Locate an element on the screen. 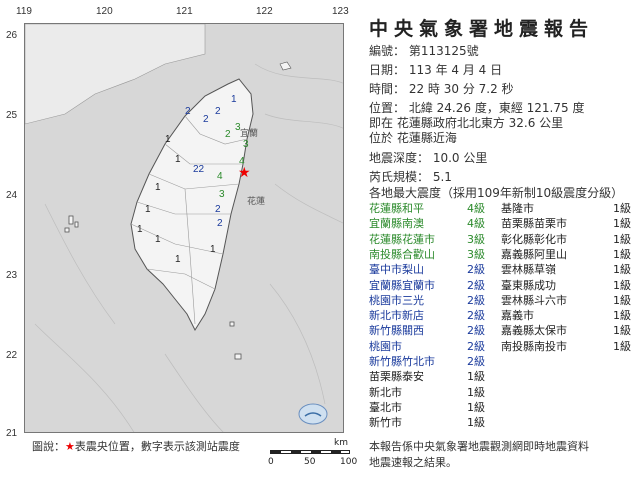 This screenshot has width=640, height=480. intensity-row-place: 桃園市三光 is located at coordinates (396, 300).